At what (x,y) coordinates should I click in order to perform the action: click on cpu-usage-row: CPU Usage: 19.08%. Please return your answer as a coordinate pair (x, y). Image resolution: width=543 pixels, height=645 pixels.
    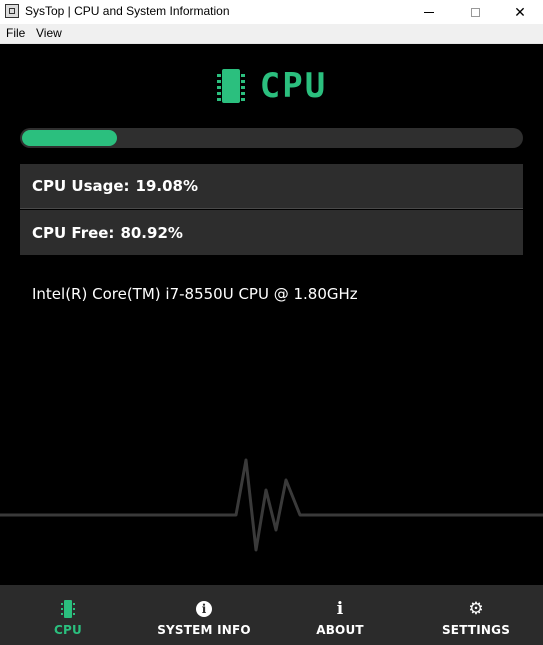
    Looking at the image, I should click on (271, 186).